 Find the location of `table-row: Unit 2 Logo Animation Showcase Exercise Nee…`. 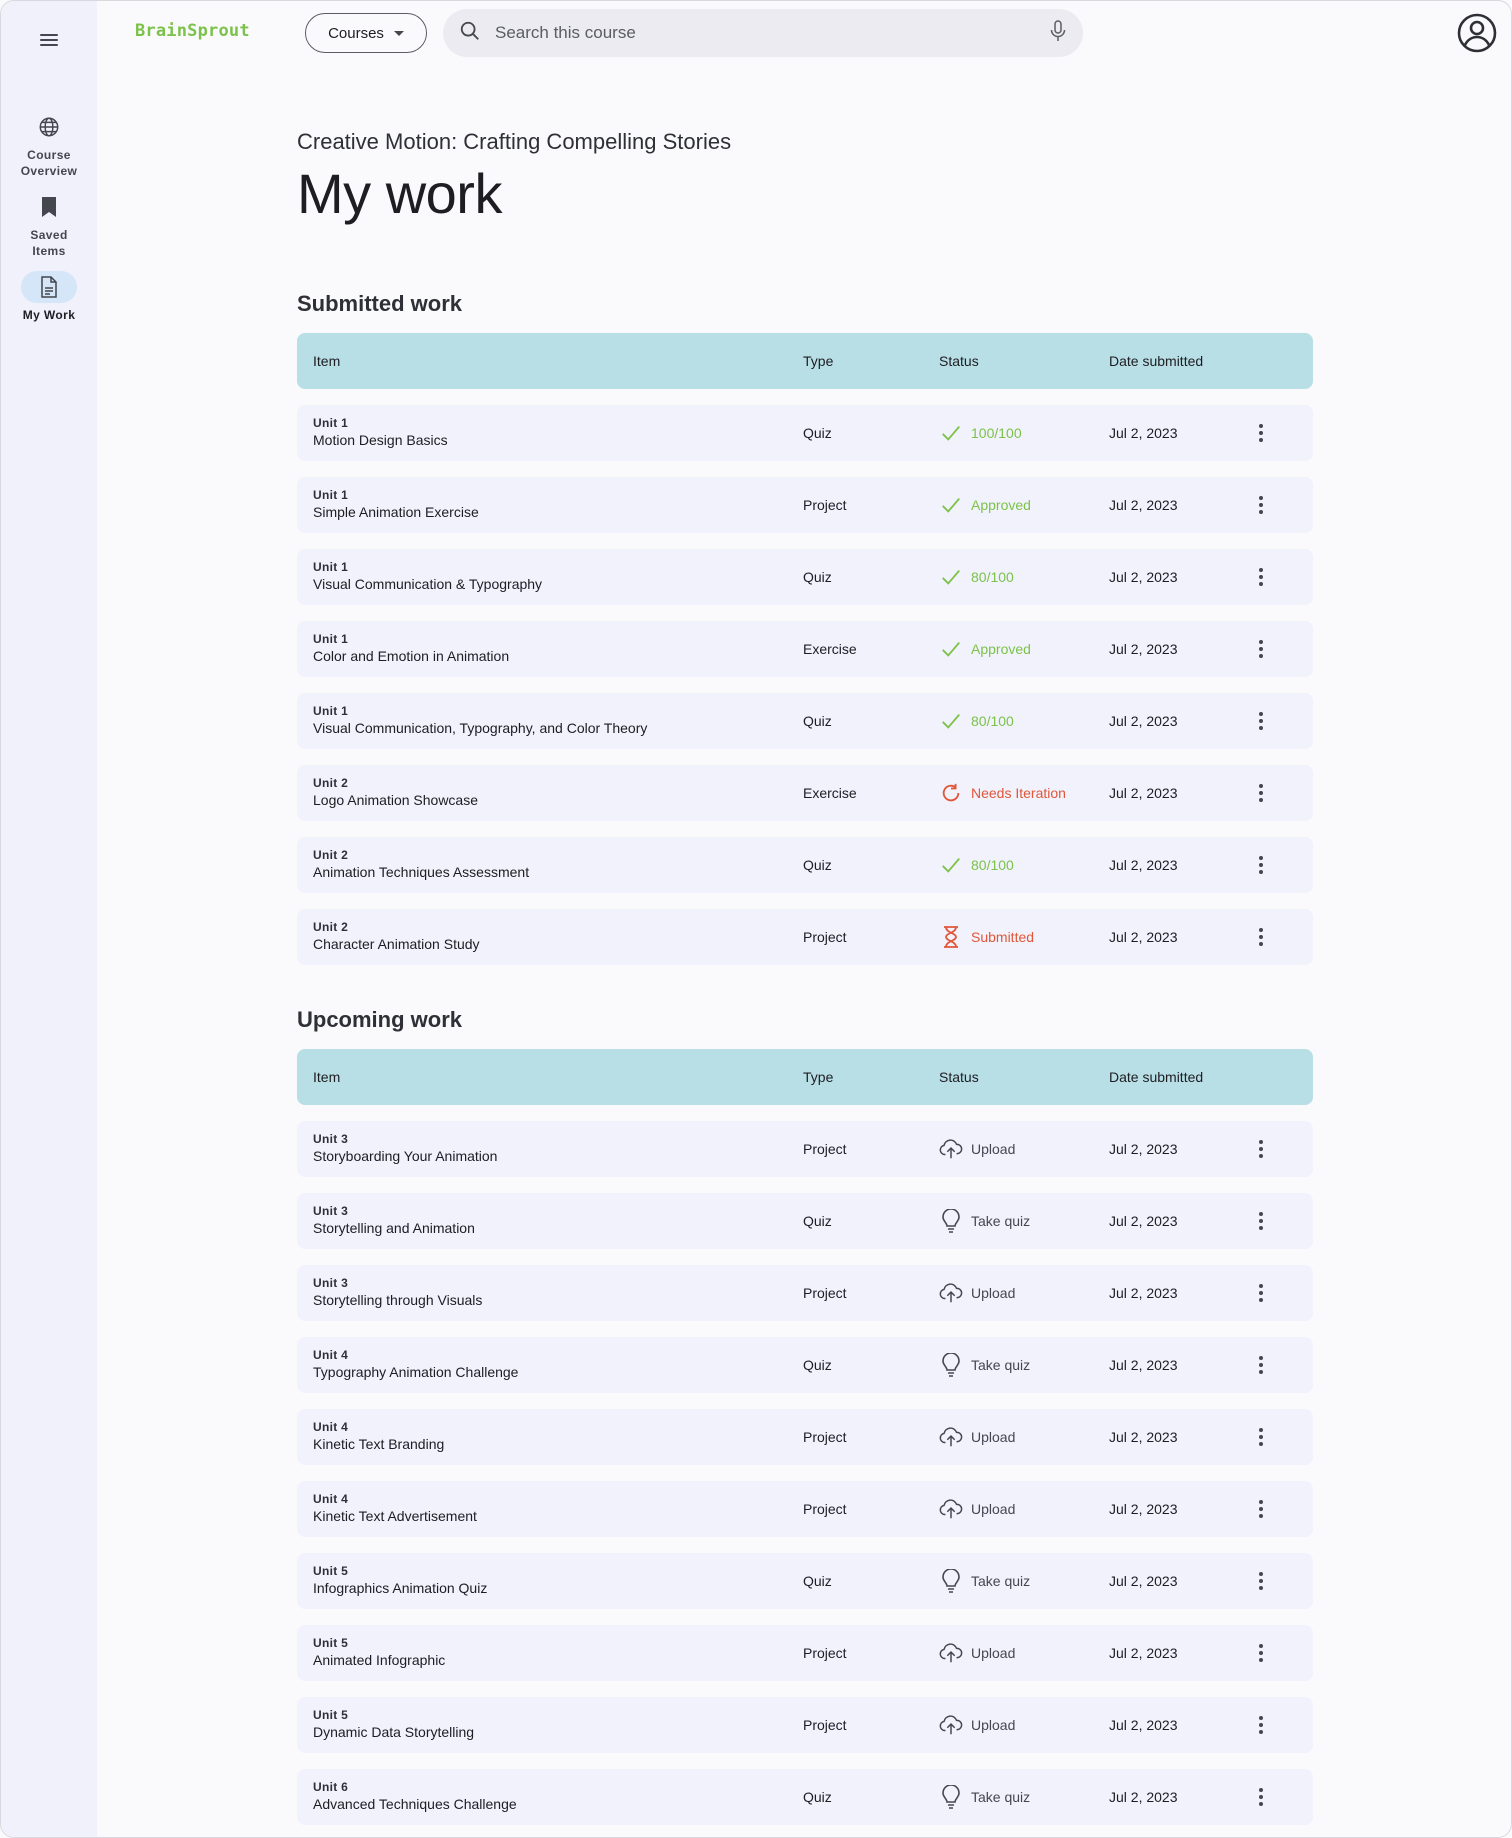

table-row: Unit 2 Logo Animation Showcase Exercise Nee… is located at coordinates (805, 793).